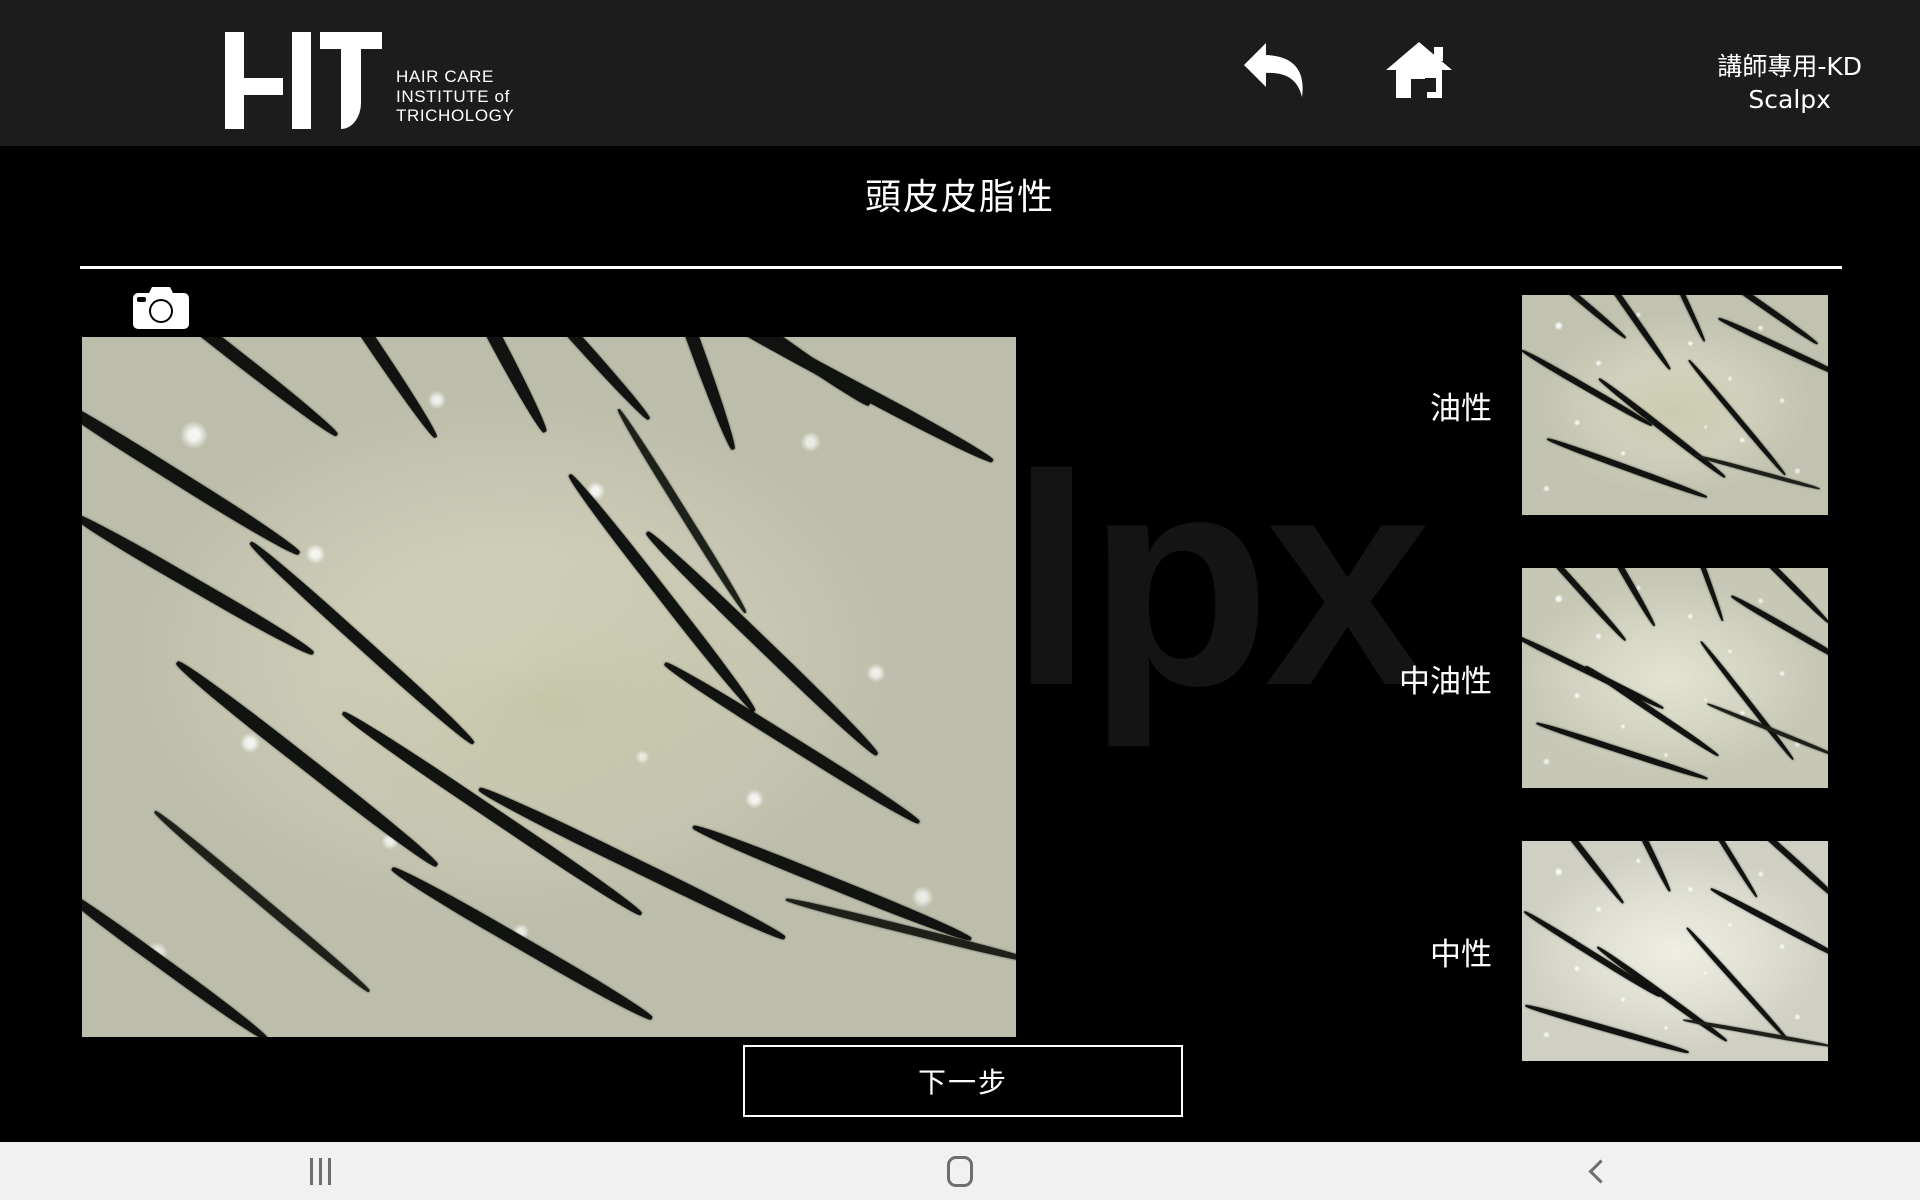 This screenshot has width=1920, height=1200. I want to click on back-chevron-icon, so click(1600, 1171).